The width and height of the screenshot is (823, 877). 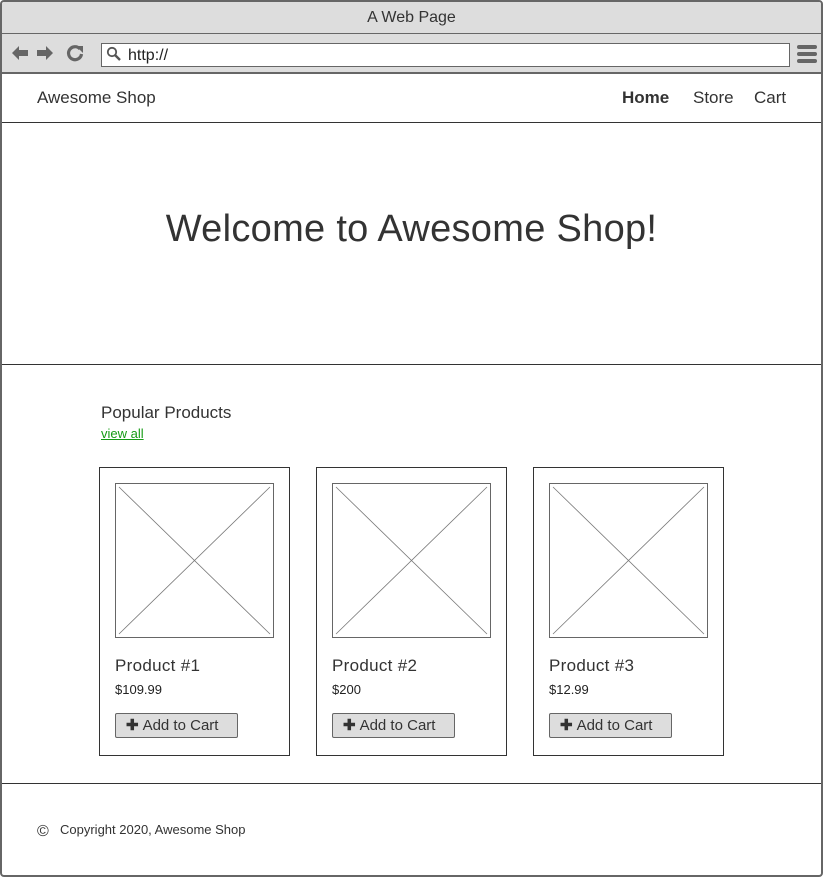 I want to click on hamburger-menu-icon, so click(x=807, y=54).